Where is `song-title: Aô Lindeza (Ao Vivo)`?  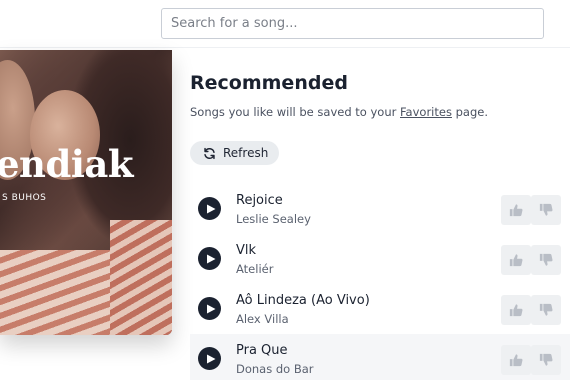 song-title: Aô Lindeza (Ao Vivo) is located at coordinates (303, 300).